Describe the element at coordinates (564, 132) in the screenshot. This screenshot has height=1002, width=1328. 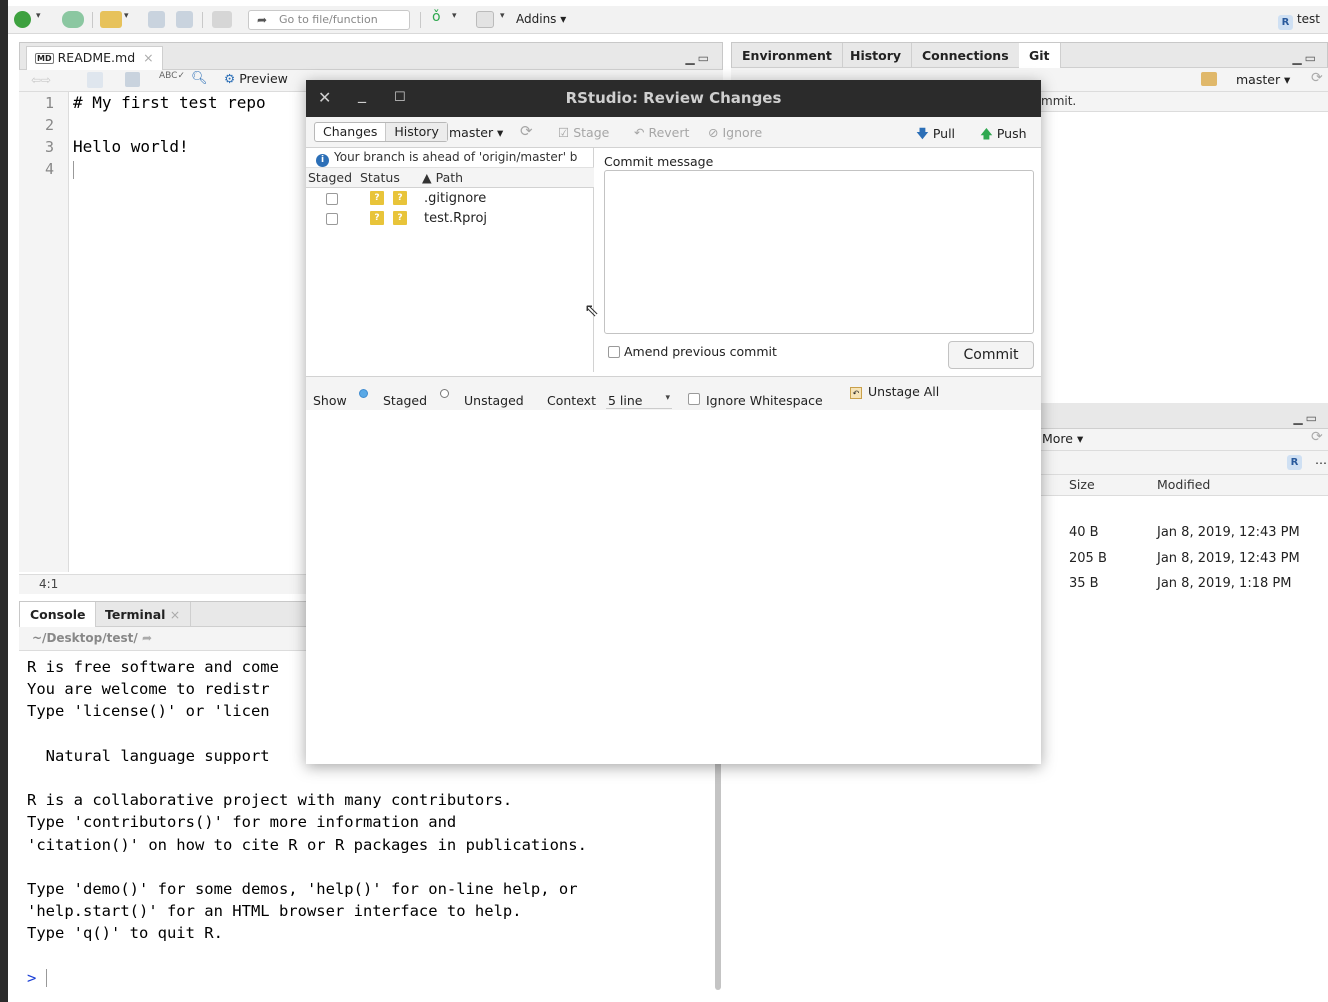
I see `stage-checkbox-icon: ☑` at that location.